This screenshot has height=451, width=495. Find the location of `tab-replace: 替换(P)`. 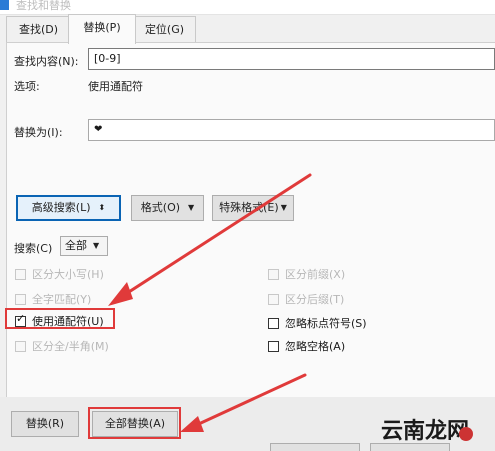

tab-replace: 替换(P) is located at coordinates (102, 29).